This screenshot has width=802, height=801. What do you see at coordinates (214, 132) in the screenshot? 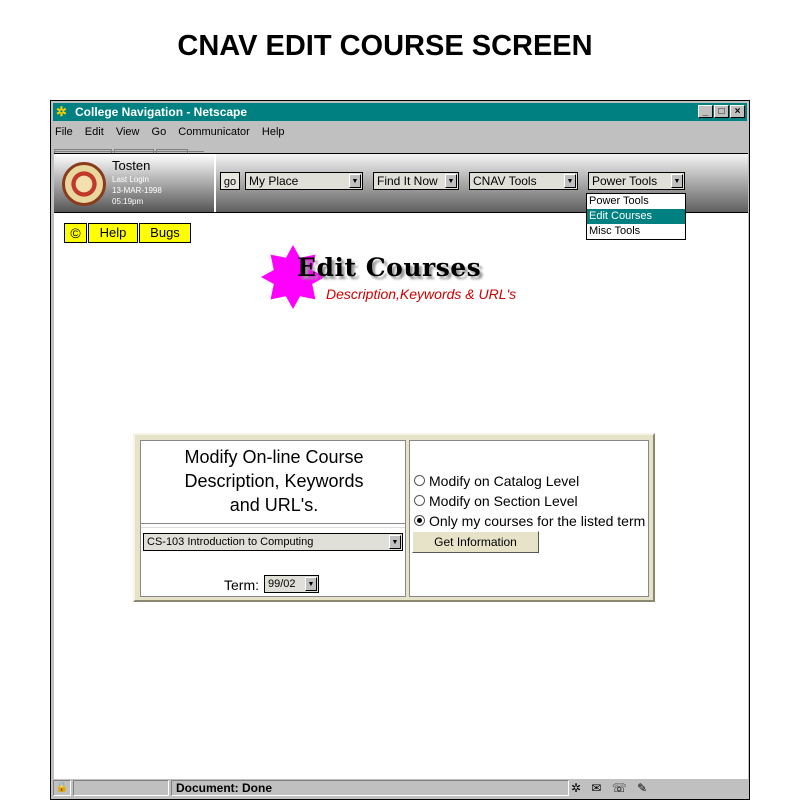
I see `menu-communicator: Communicator` at bounding box center [214, 132].